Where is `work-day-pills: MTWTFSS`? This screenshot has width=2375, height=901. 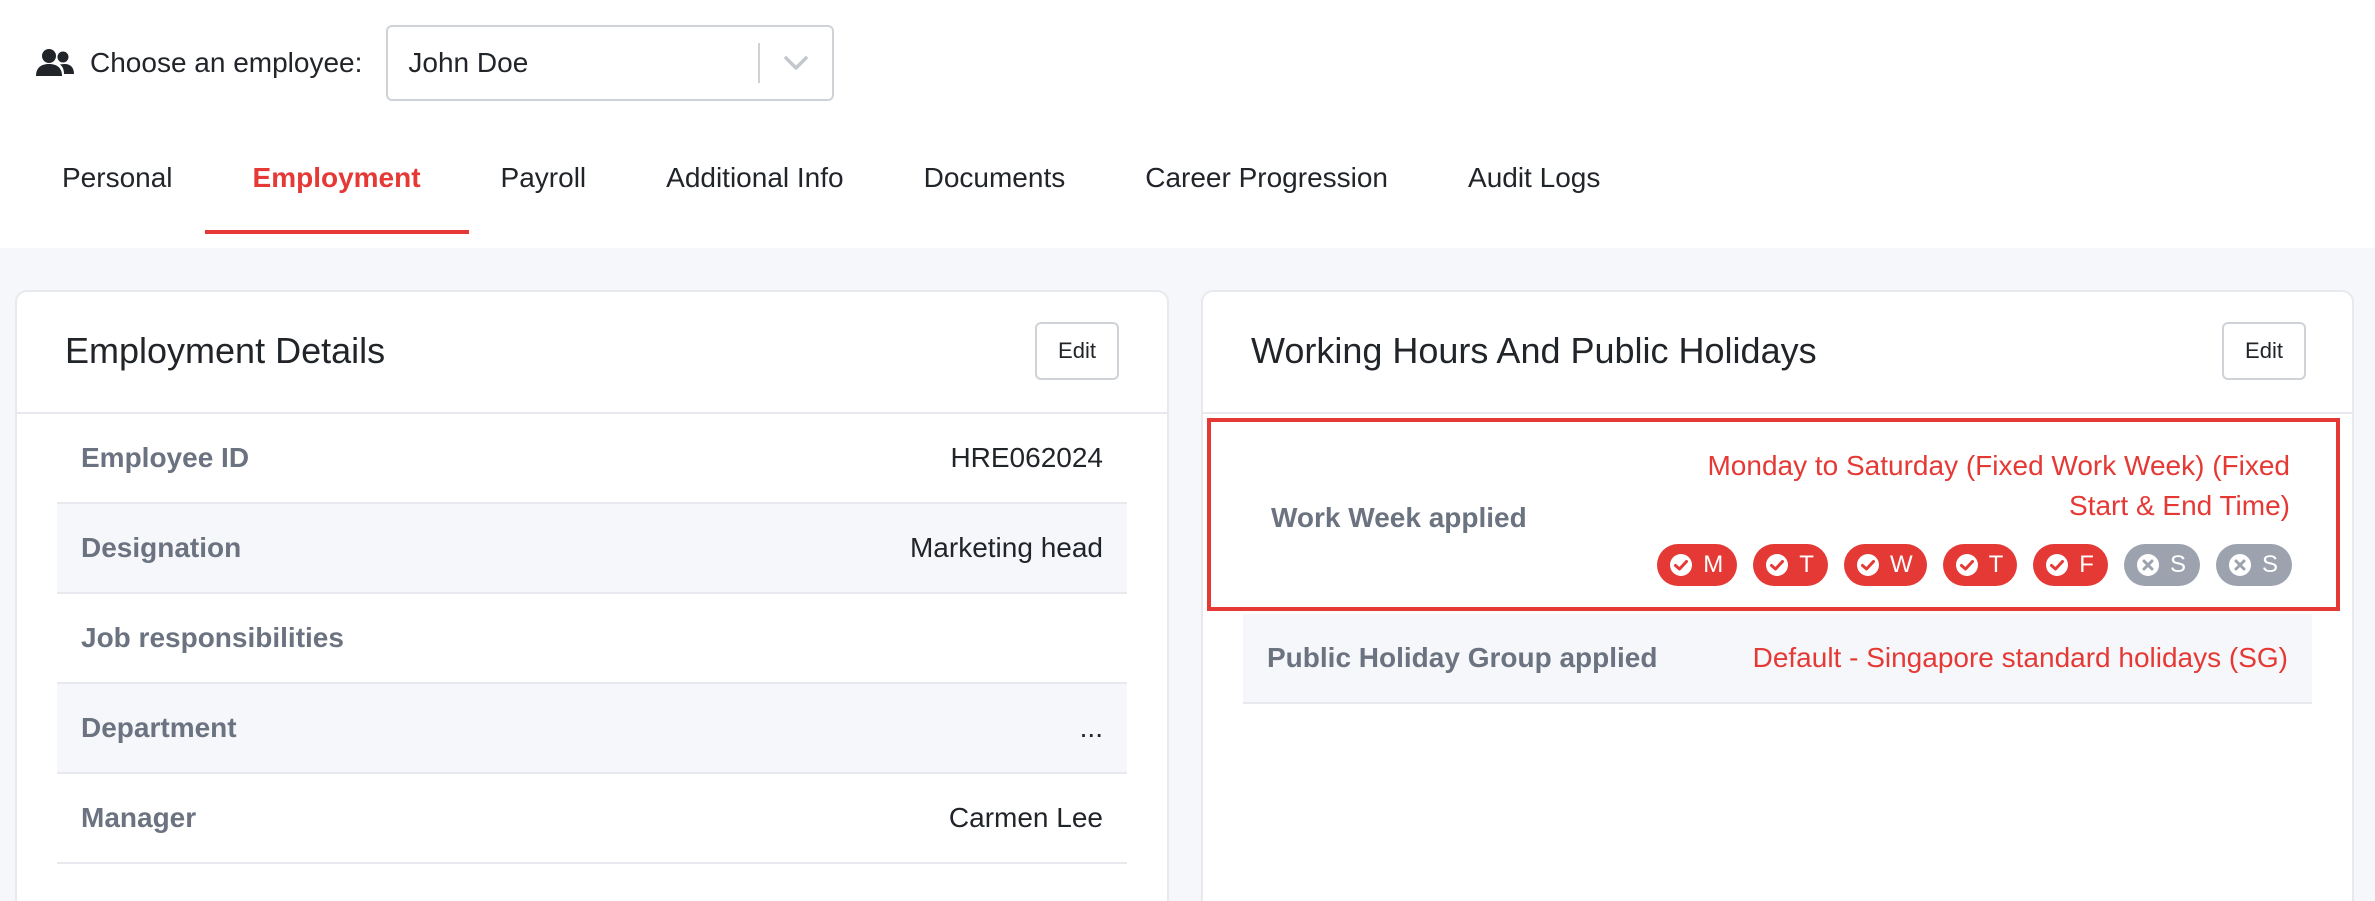
work-day-pills: MTWTFSS is located at coordinates (1974, 565).